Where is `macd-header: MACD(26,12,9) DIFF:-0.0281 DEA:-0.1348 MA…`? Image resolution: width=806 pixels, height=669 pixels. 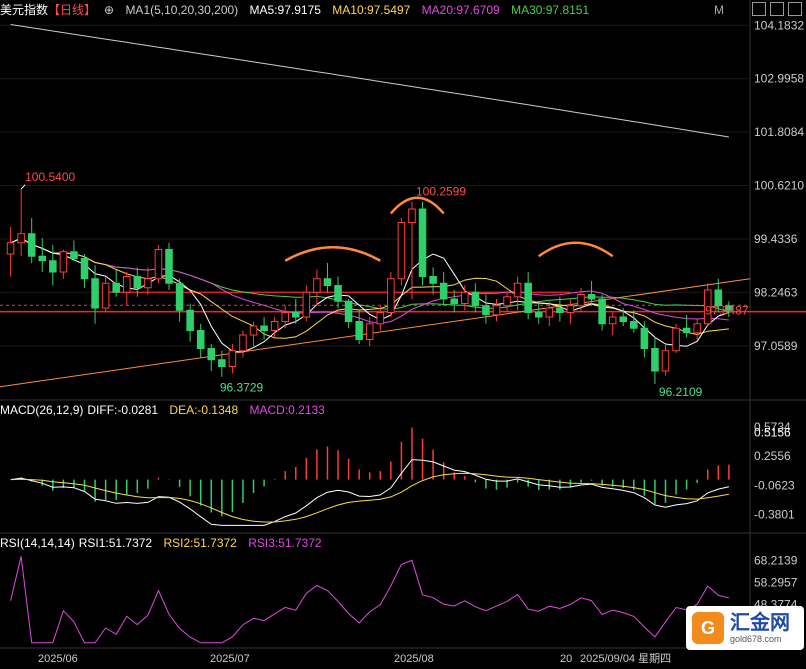 macd-header: MACD(26,12,9) DIFF:-0.0281 DEA:-0.1348 MA… is located at coordinates (403, 410).